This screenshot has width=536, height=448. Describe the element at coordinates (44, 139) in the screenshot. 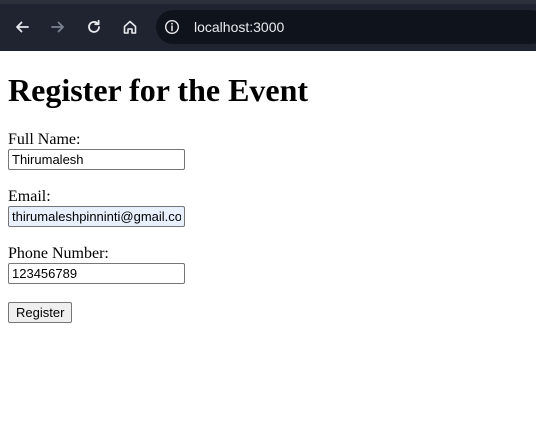

I see `full-name-label: Full Name:` at that location.